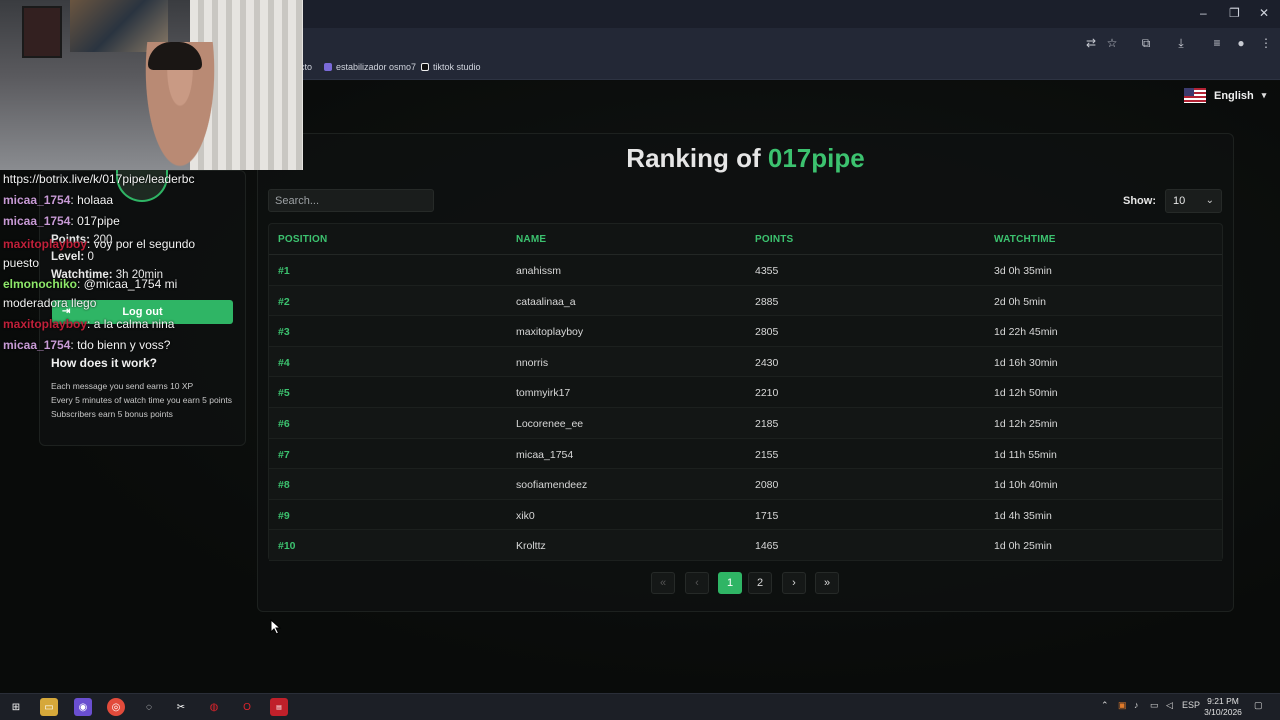 This screenshot has width=1280, height=720. I want to click on clock-date: 3/10/2026, so click(1223, 712).